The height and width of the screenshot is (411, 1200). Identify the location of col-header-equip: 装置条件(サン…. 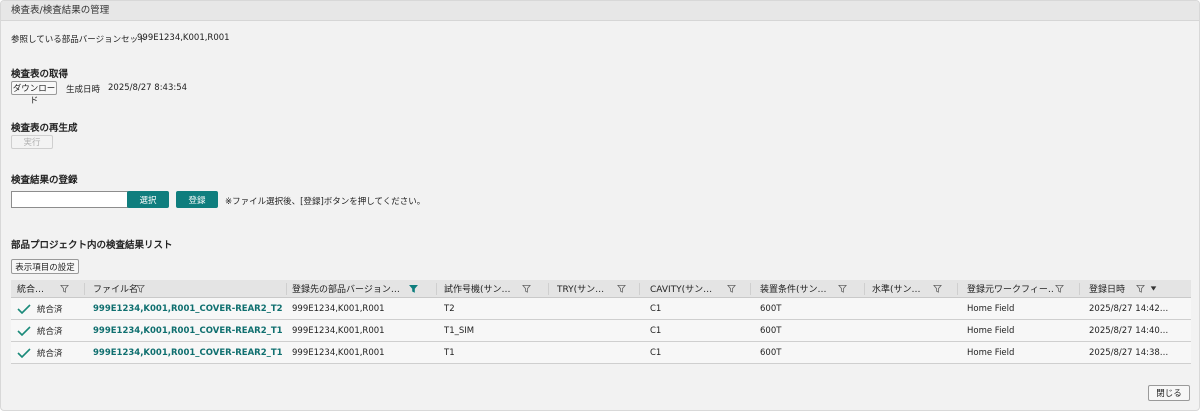
(794, 288).